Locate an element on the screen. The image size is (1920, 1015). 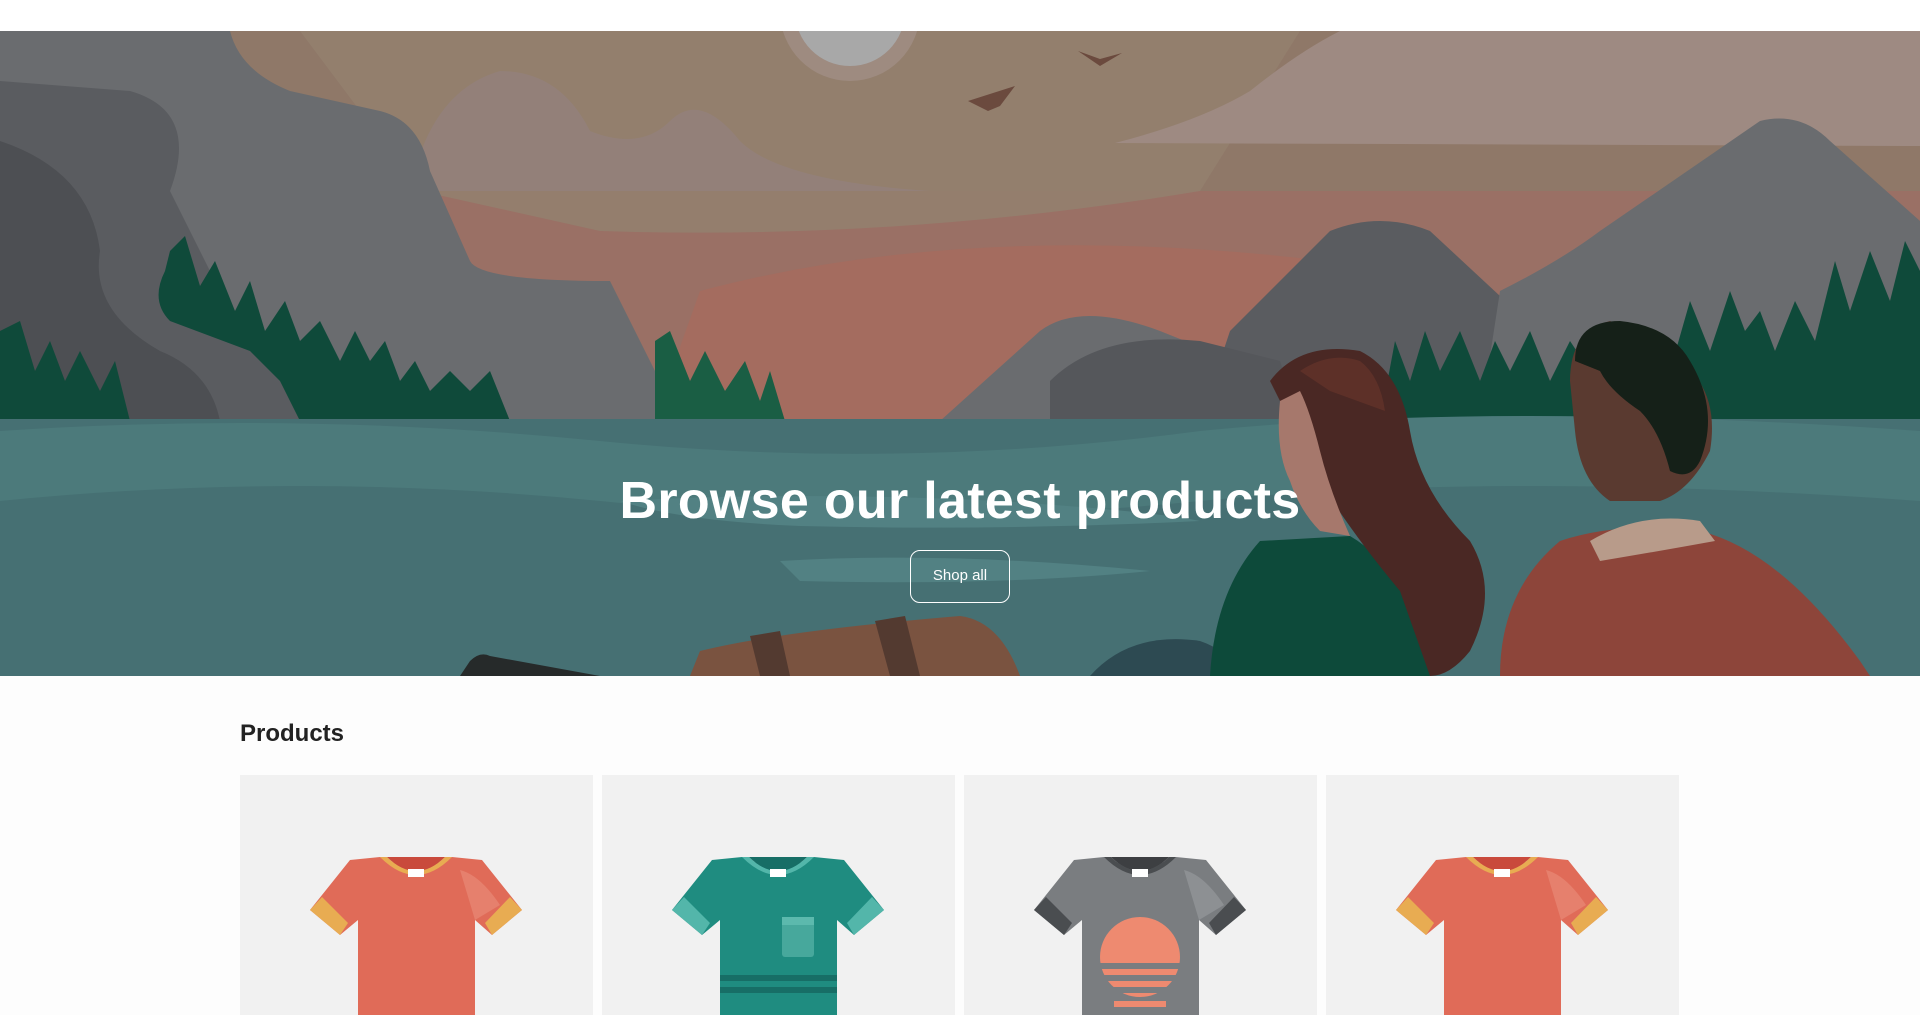
top-bar is located at coordinates (960, 15).